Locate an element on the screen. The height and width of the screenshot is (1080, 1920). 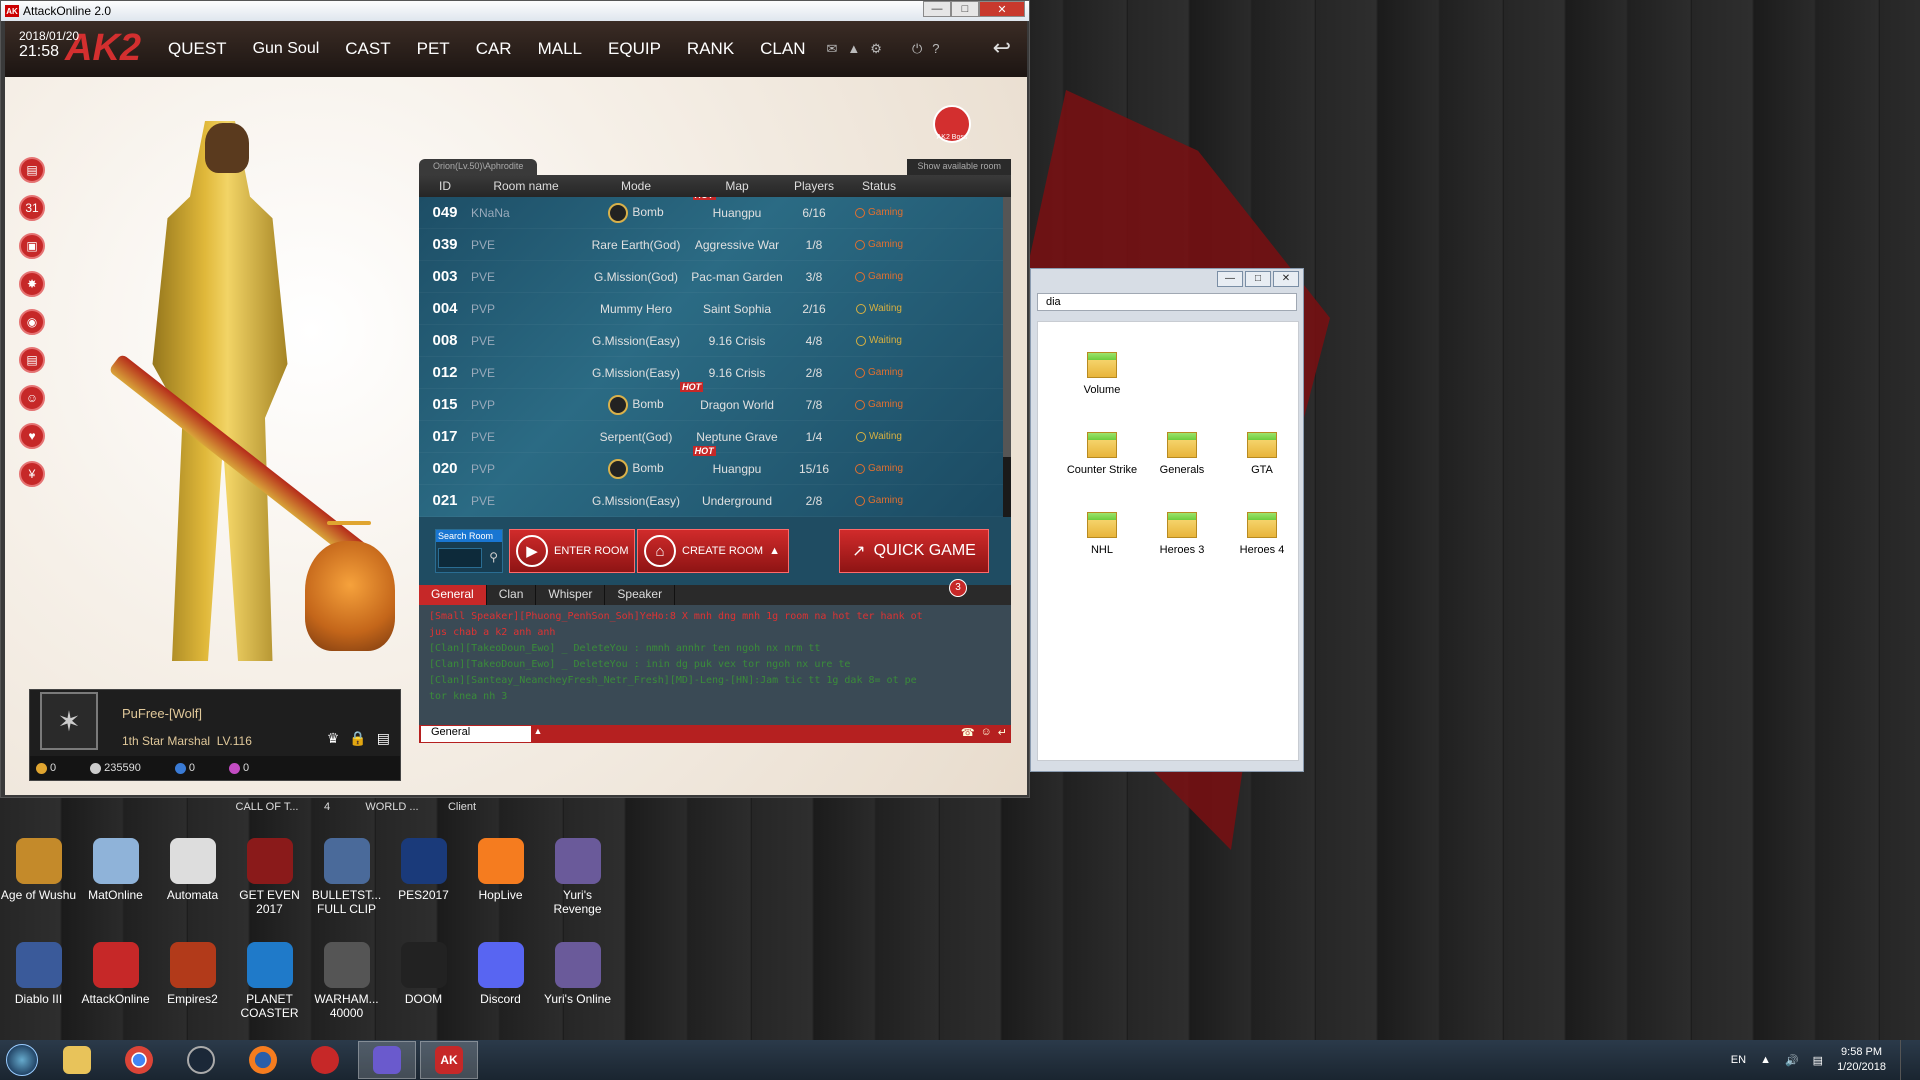
chat-channel-dropdown-icon: ▲ is located at coordinates (538, 734).